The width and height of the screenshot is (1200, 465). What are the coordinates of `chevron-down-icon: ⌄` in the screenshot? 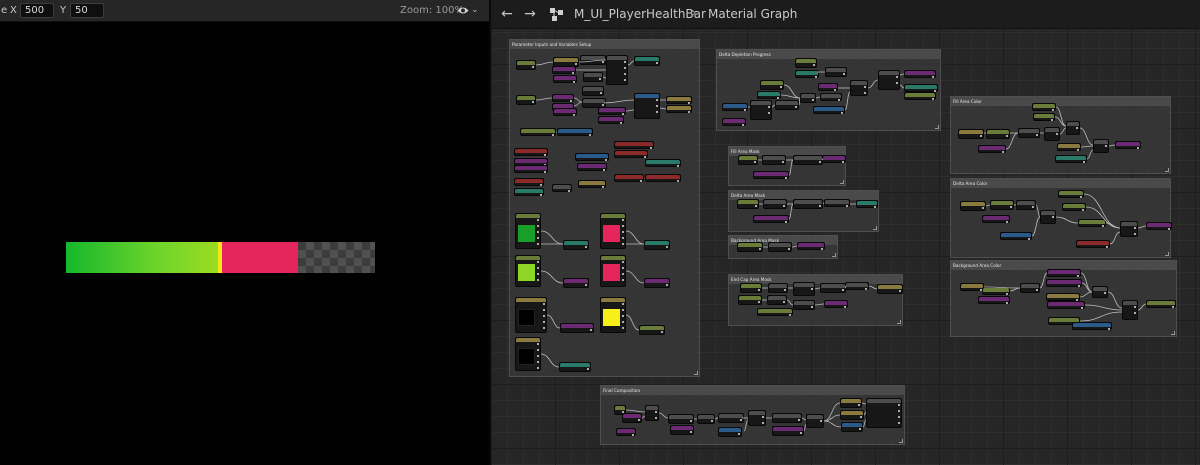 It's located at (475, 10).